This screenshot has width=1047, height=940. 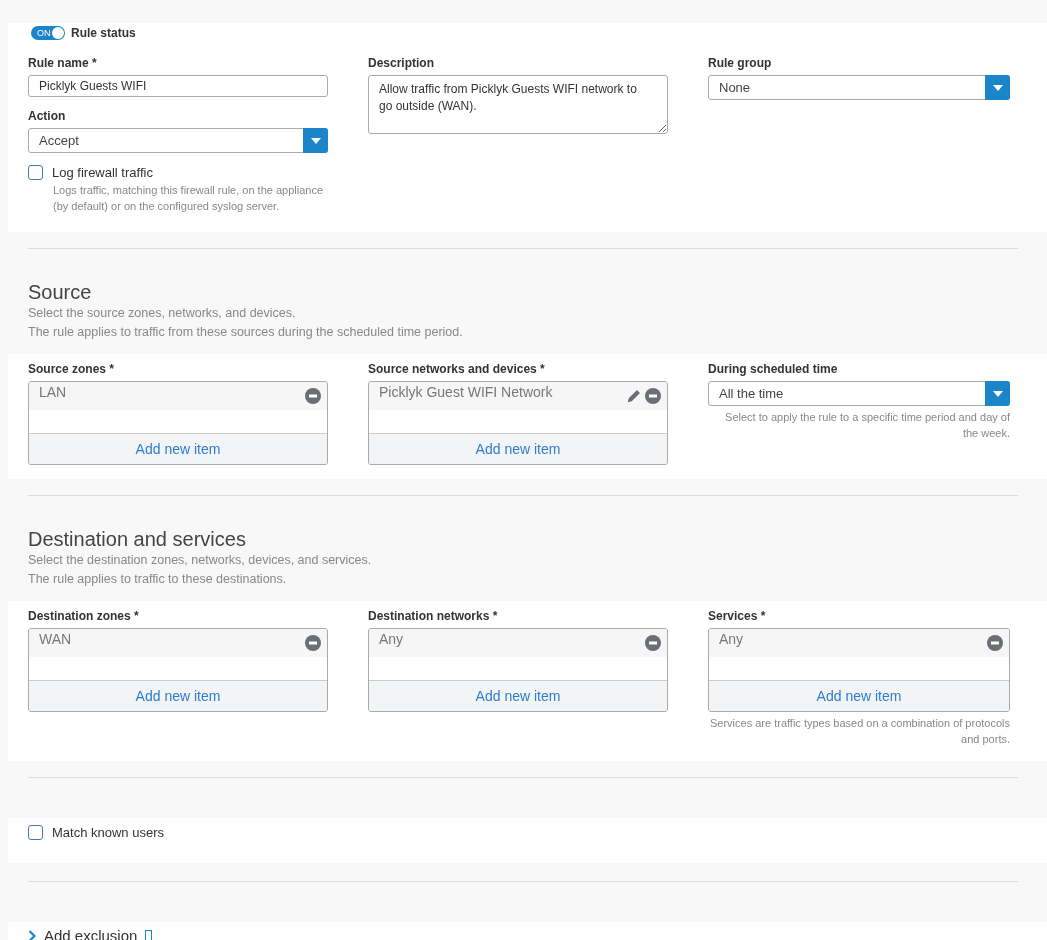 What do you see at coordinates (737, 616) in the screenshot?
I see `field-label: Services *` at bounding box center [737, 616].